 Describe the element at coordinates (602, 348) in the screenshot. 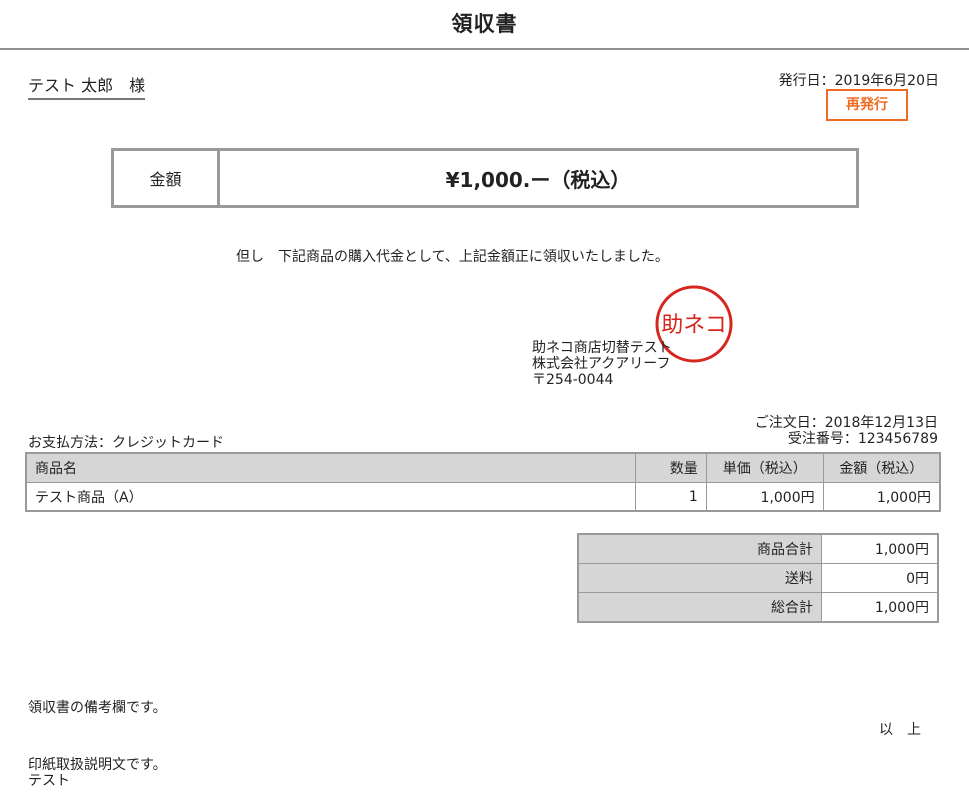

I see `issuer-shop: 助ネコ商店切替テスト` at that location.